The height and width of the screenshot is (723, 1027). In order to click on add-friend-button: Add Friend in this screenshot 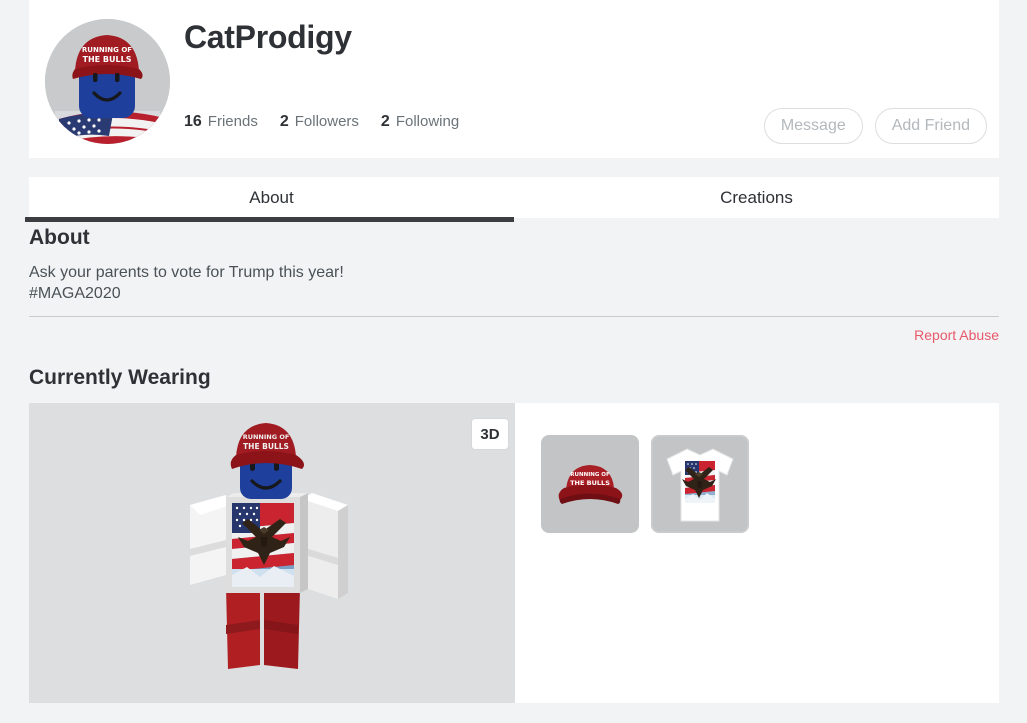, I will do `click(930, 126)`.